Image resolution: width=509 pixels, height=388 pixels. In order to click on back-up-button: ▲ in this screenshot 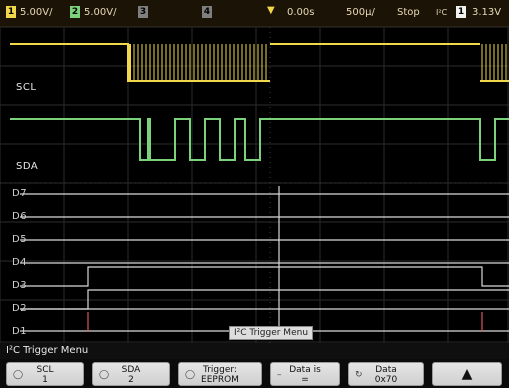, I will do `click(467, 374)`.